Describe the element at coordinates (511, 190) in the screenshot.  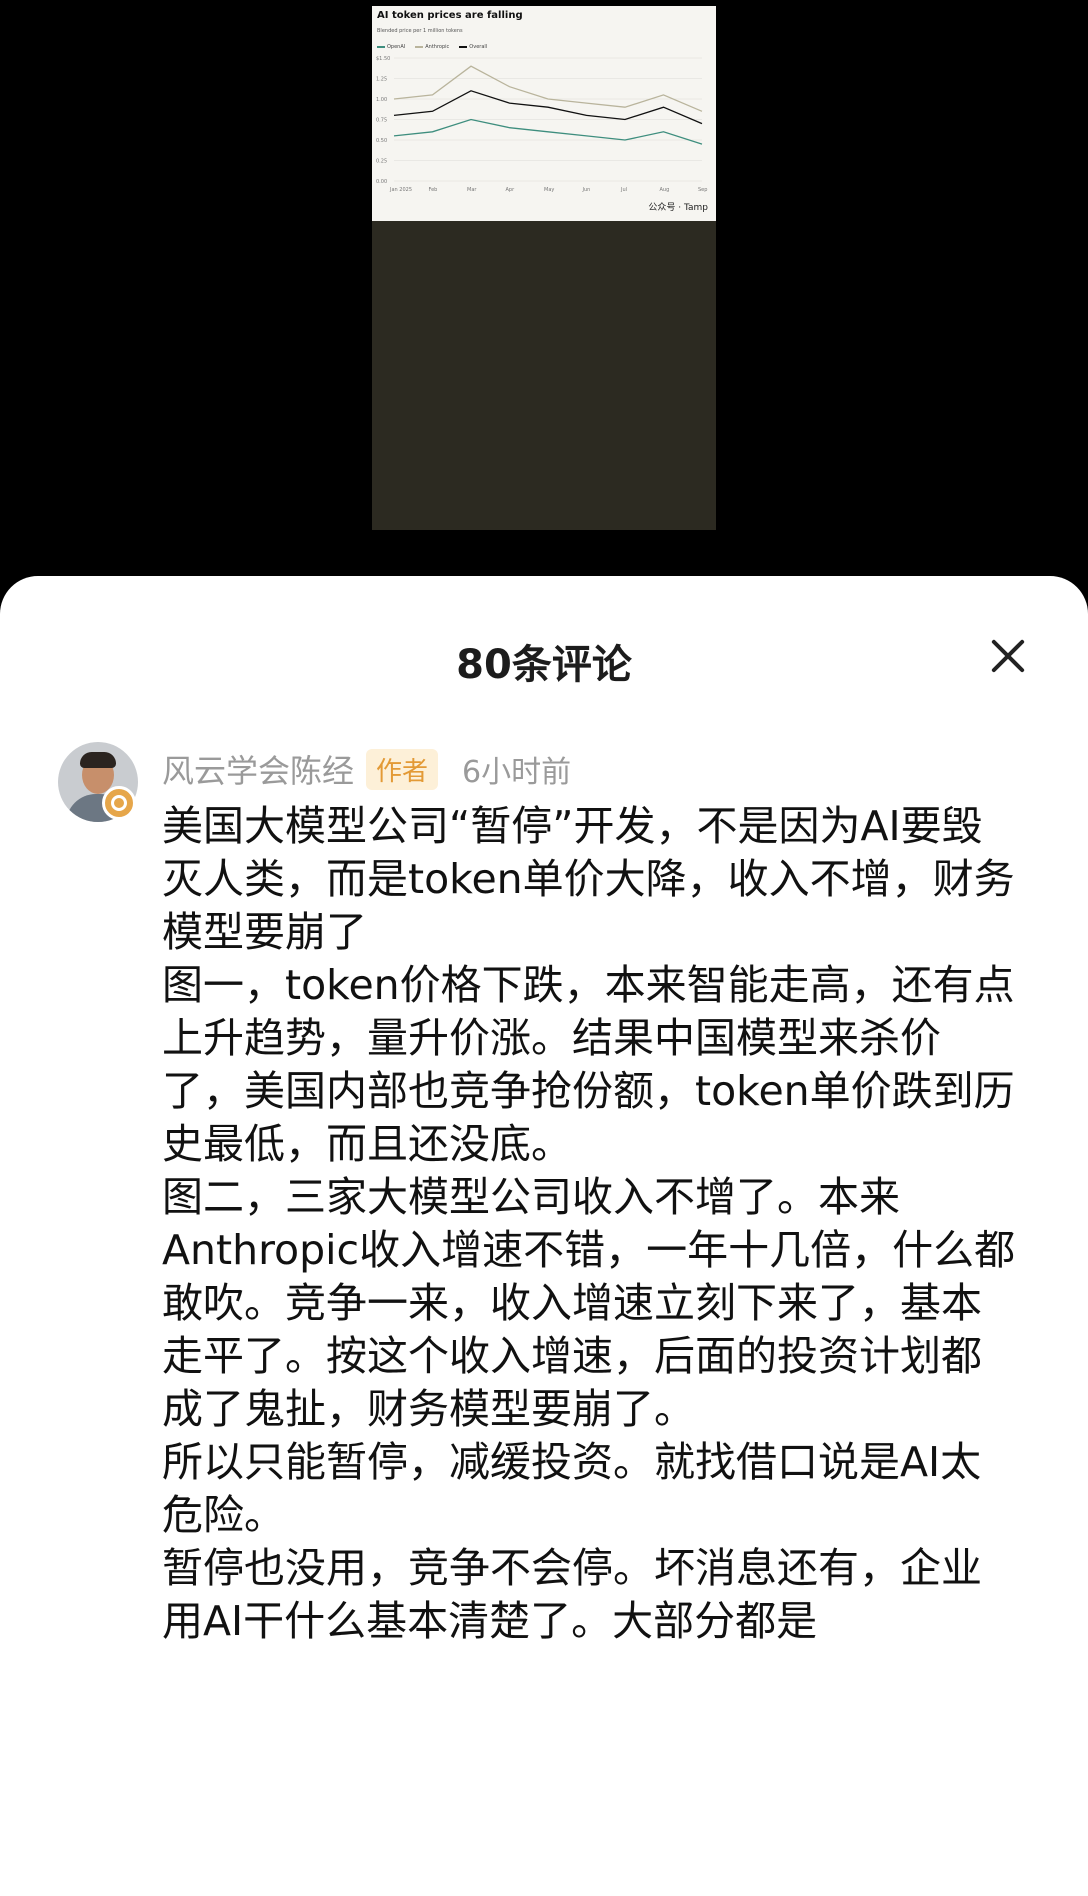
I see `x-tick-label: Apr` at that location.